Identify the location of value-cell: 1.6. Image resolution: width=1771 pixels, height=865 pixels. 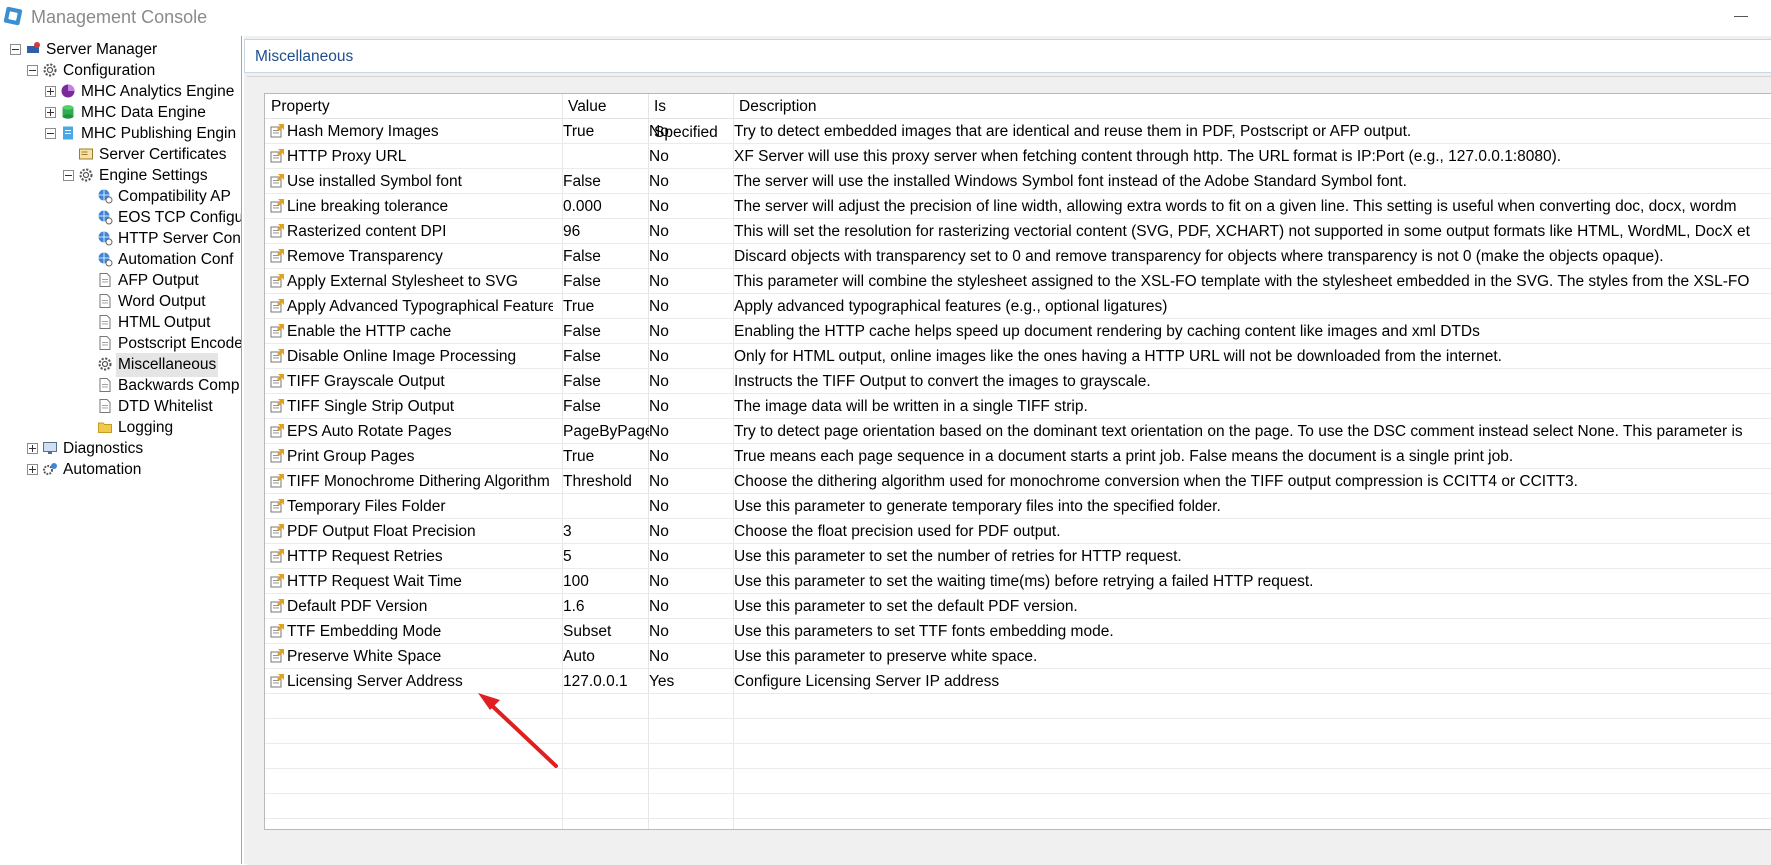
(606, 606).